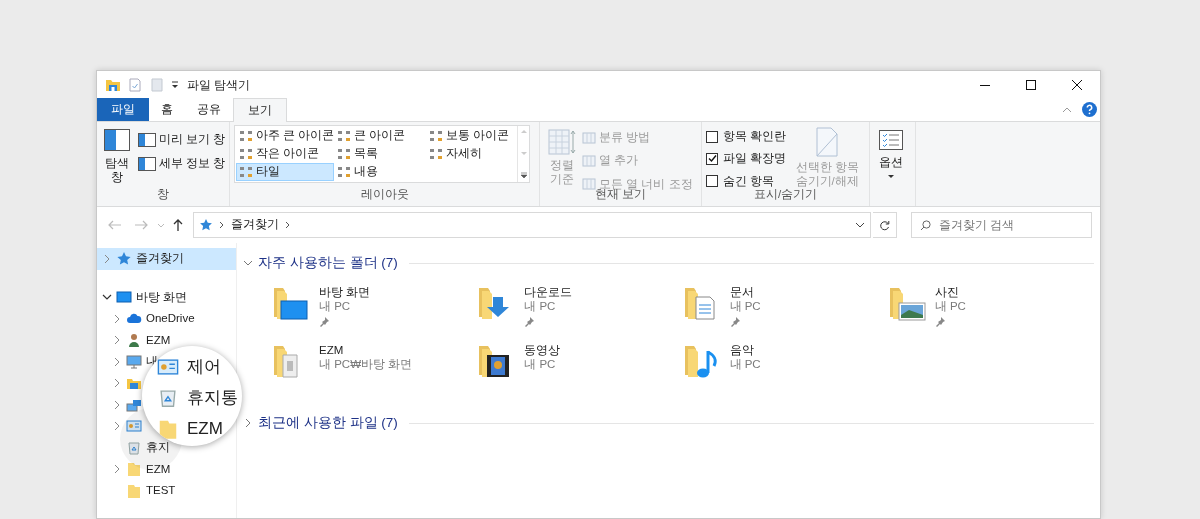  I want to click on folder-name: 음악, so click(742, 350).